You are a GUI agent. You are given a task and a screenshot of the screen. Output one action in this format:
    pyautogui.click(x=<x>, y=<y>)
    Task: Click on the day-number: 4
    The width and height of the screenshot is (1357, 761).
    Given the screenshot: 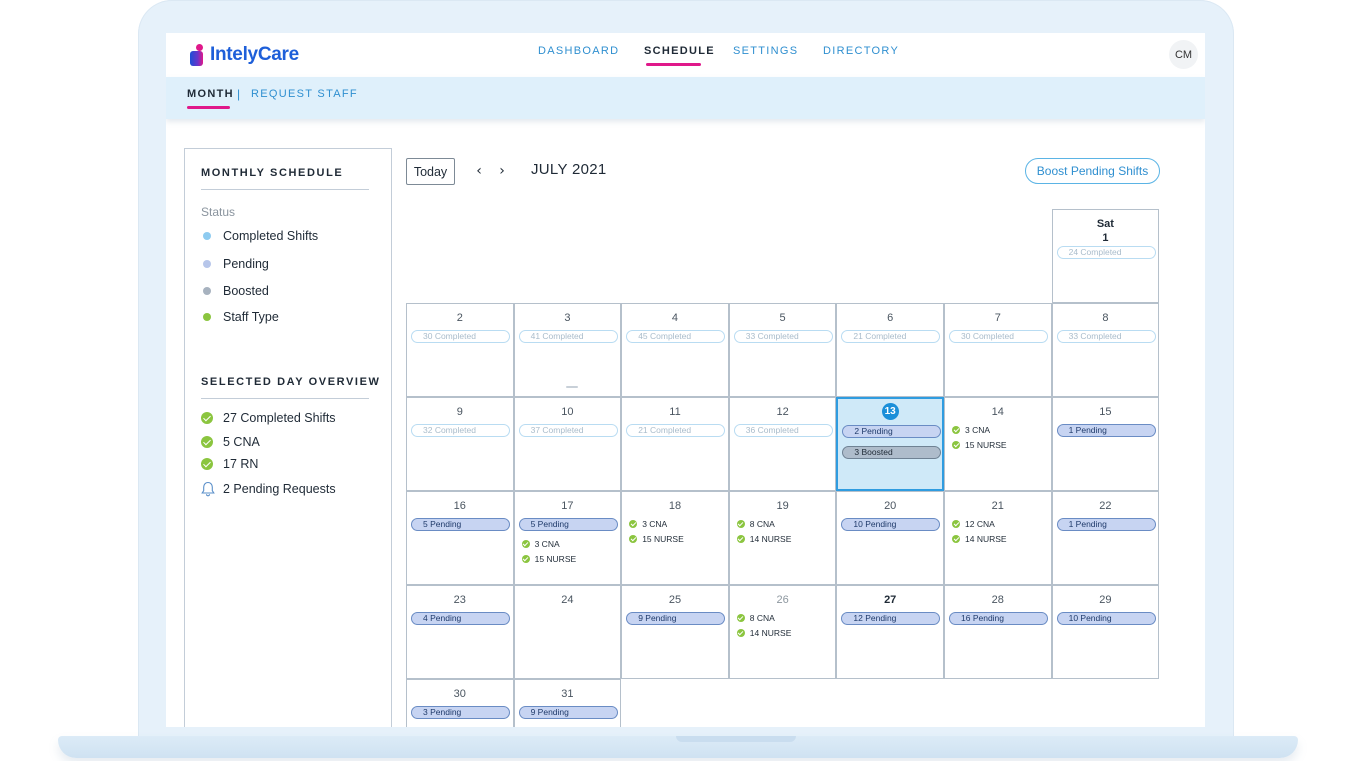 What is the action you would take?
    pyautogui.click(x=675, y=318)
    